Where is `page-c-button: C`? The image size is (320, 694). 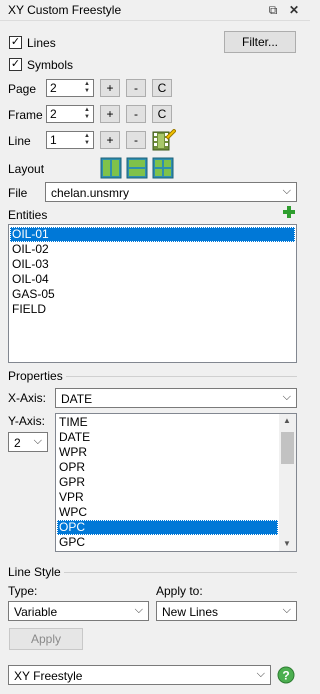 page-c-button: C is located at coordinates (162, 88).